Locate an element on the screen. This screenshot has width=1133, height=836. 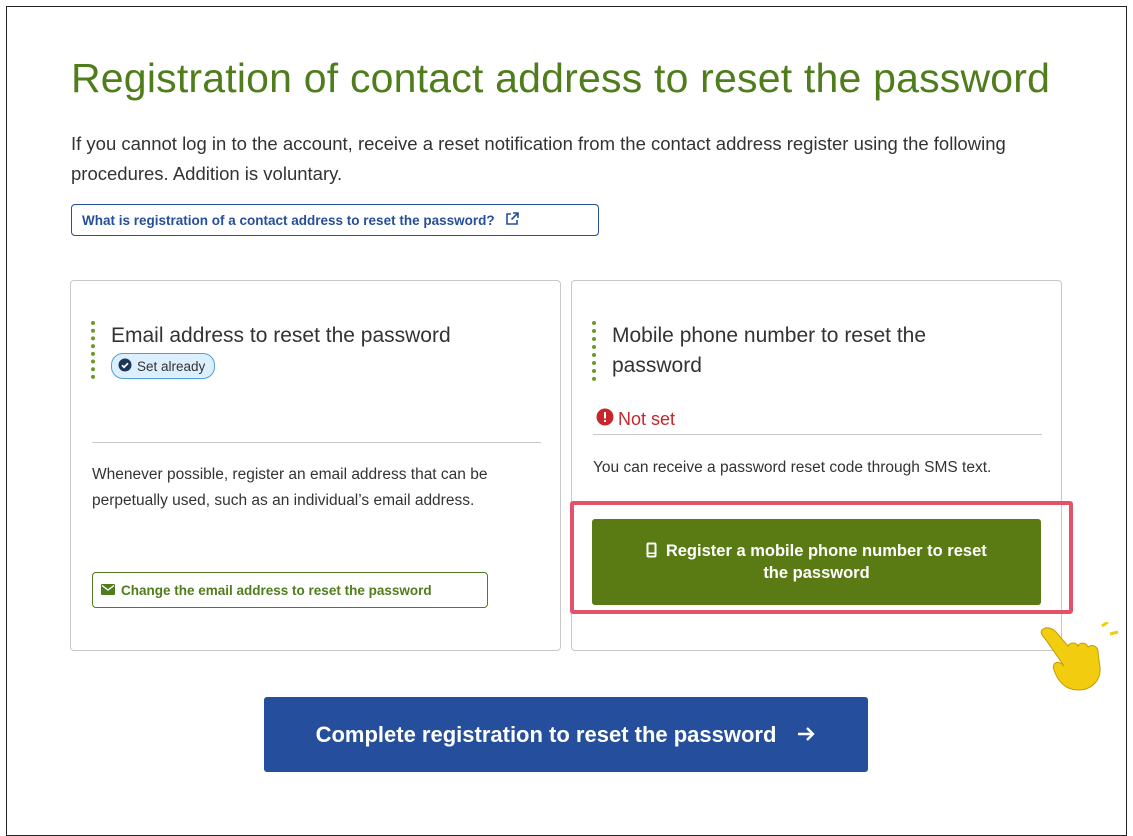
arrow-right-icon is located at coordinates (806, 735).